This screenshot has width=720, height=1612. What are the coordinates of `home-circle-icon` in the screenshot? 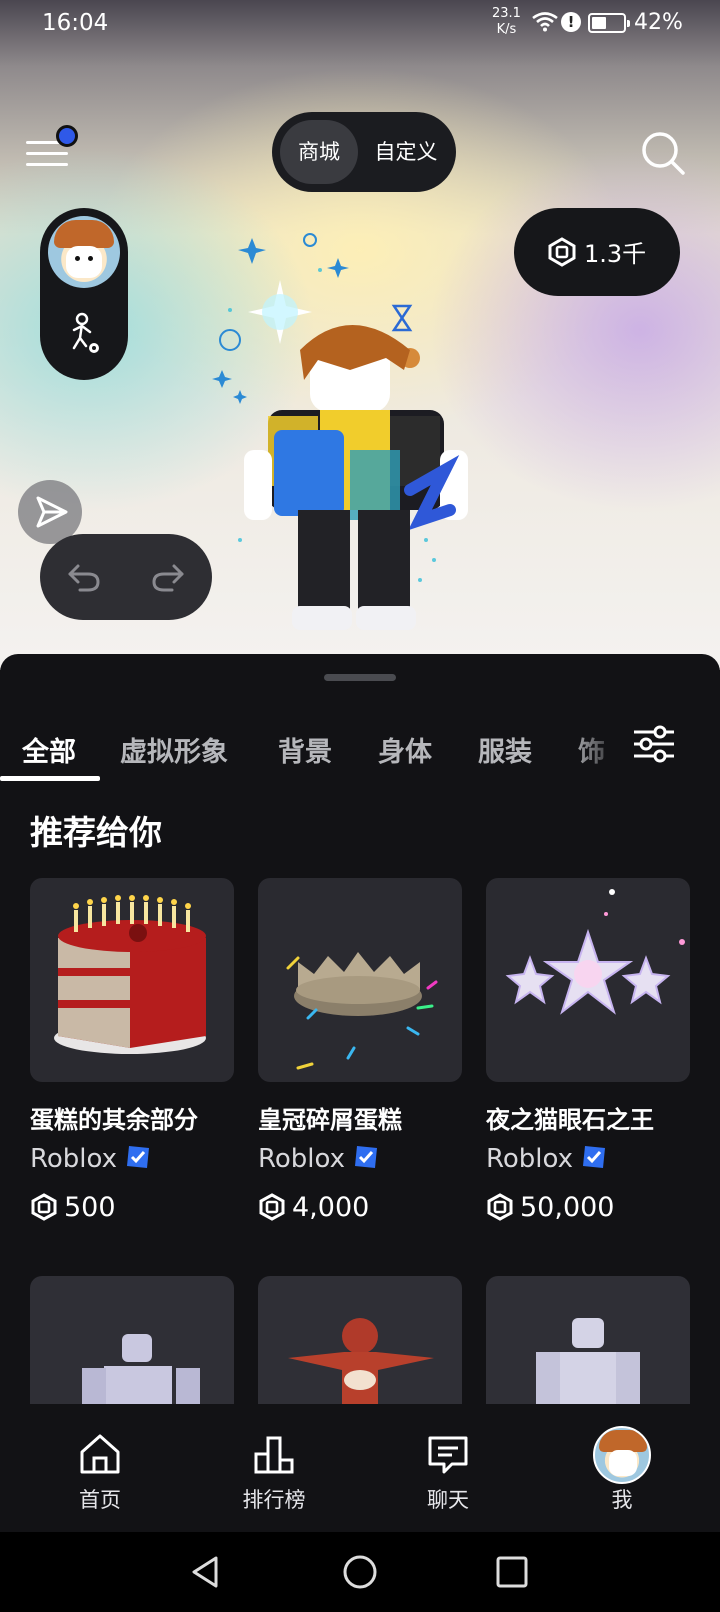 It's located at (360, 1572).